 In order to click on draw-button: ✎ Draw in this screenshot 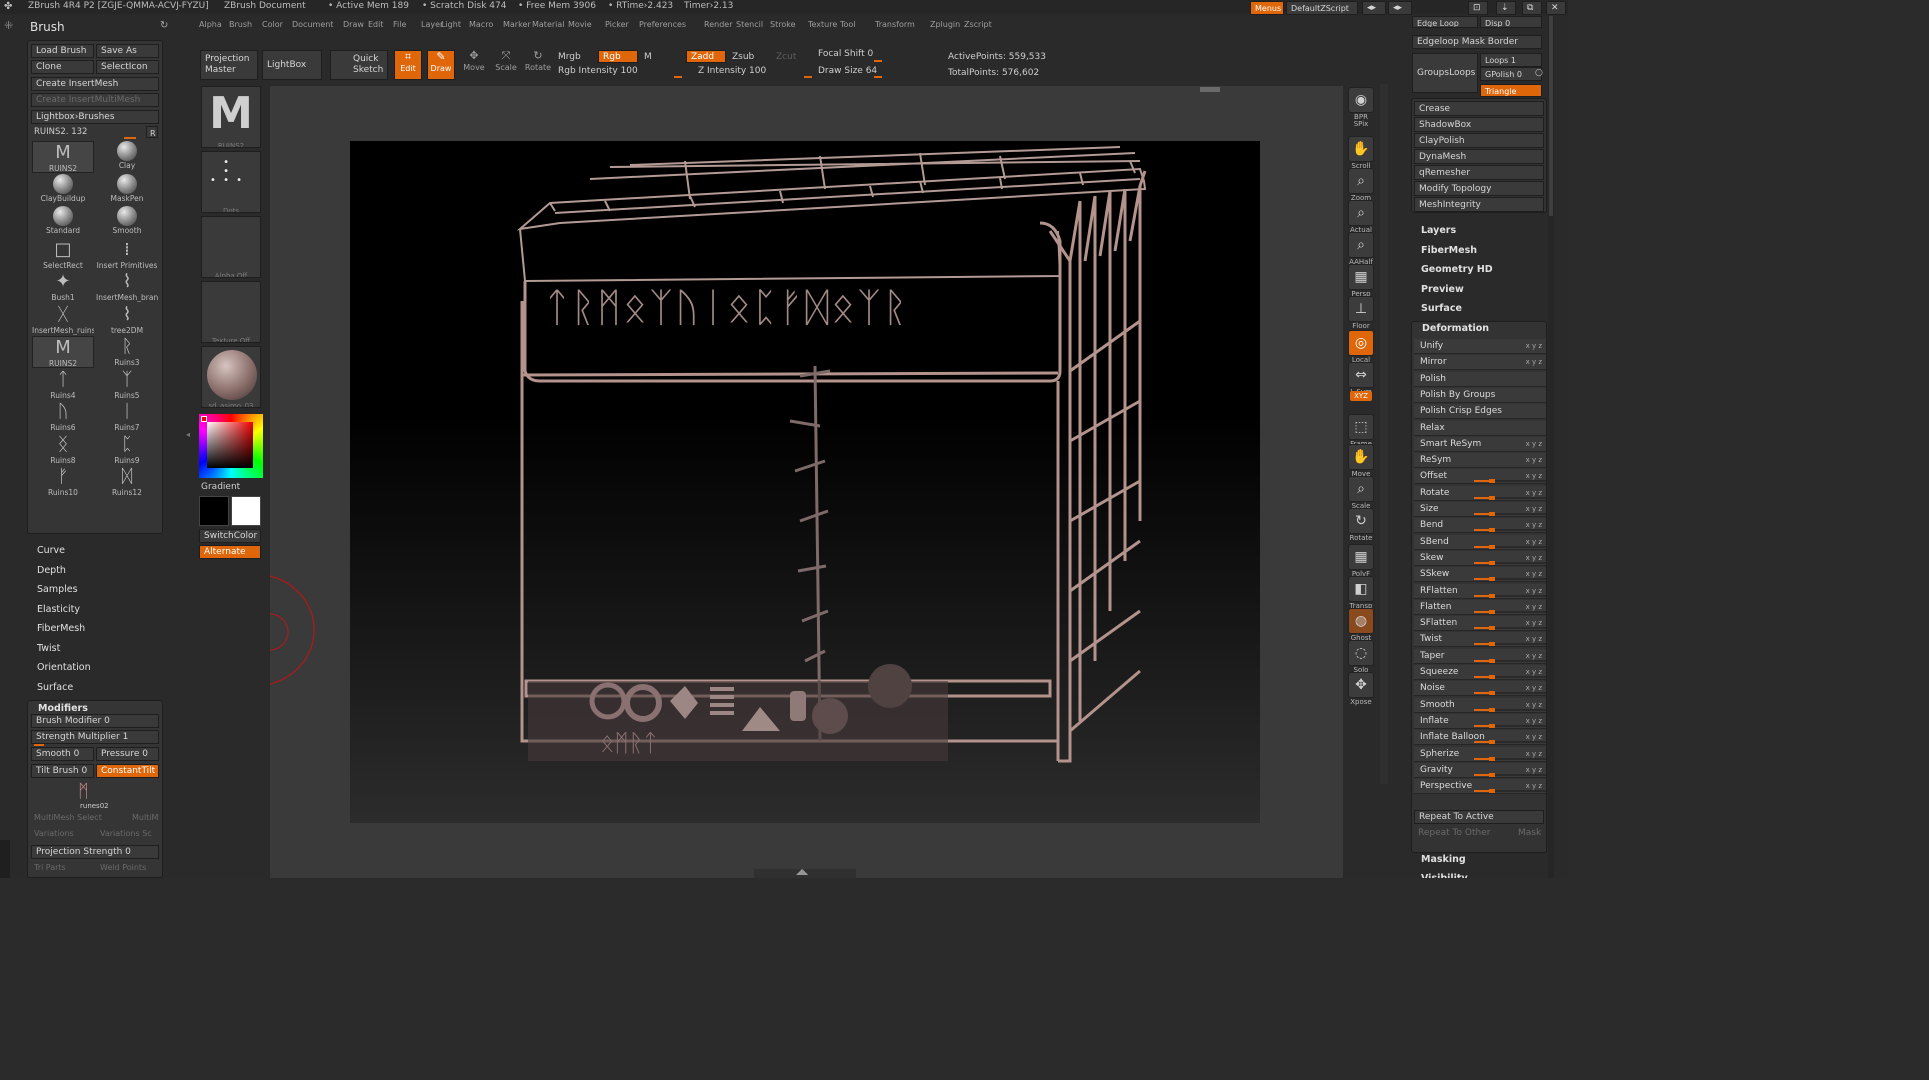, I will do `click(441, 65)`.